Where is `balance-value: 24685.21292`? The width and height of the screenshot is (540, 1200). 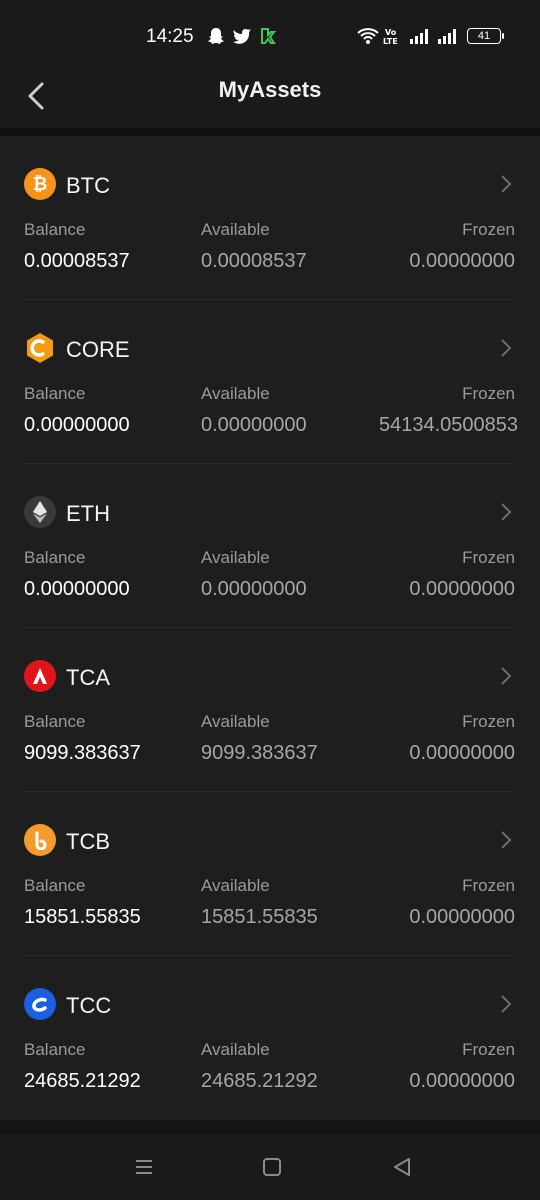
balance-value: 24685.21292 is located at coordinates (82, 1081).